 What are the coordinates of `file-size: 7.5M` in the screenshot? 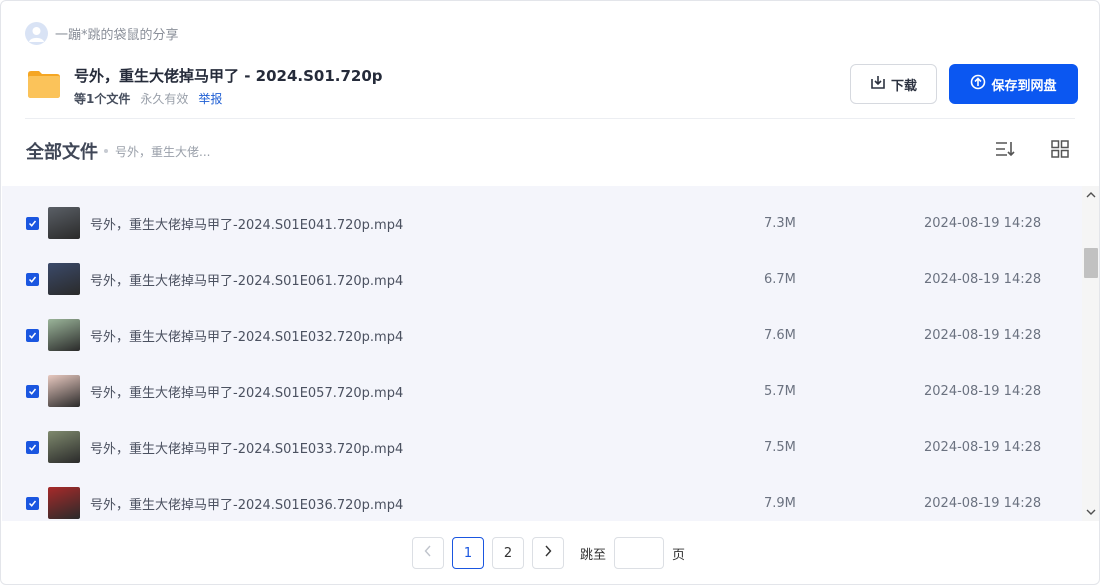 It's located at (780, 447).